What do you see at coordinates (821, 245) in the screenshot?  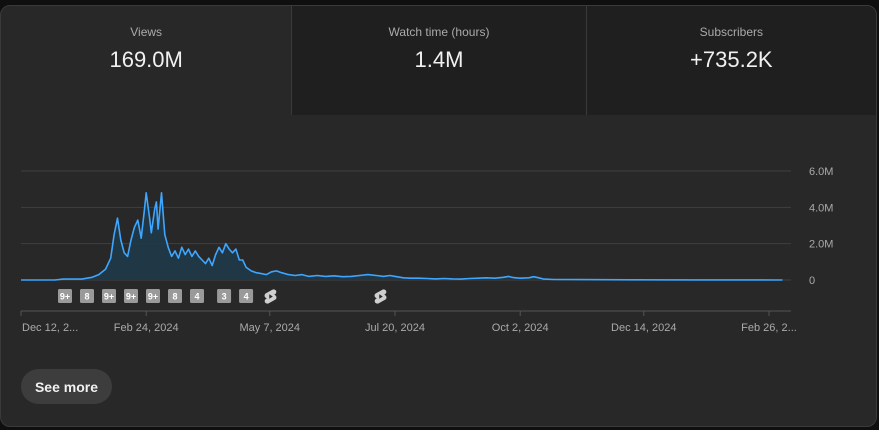 I see `y-tick-label: 2.0M` at bounding box center [821, 245].